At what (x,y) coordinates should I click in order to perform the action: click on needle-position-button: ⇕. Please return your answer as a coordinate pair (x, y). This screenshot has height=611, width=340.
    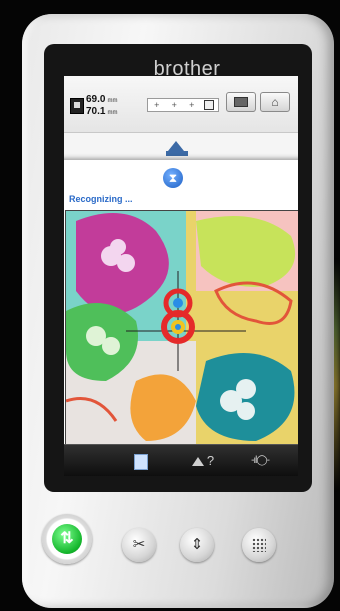
    Looking at the image, I should click on (197, 545).